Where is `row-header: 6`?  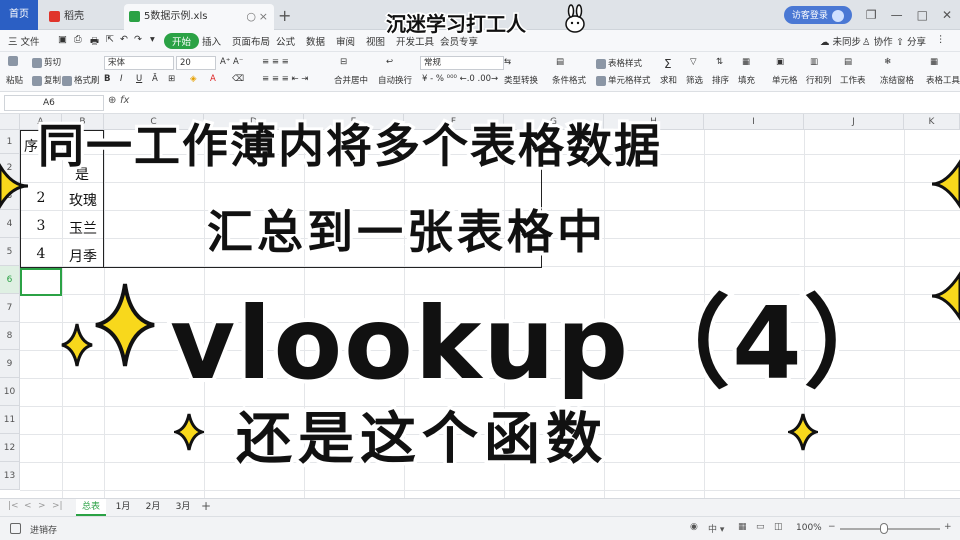 row-header: 6 is located at coordinates (10, 280).